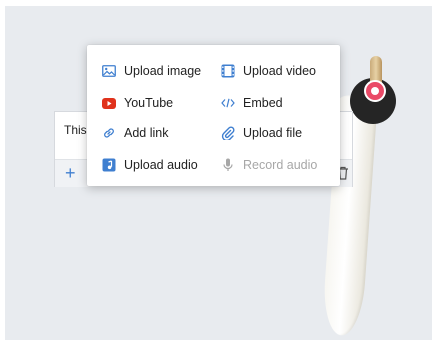  What do you see at coordinates (375, 91) in the screenshot?
I see `record-indicator` at bounding box center [375, 91].